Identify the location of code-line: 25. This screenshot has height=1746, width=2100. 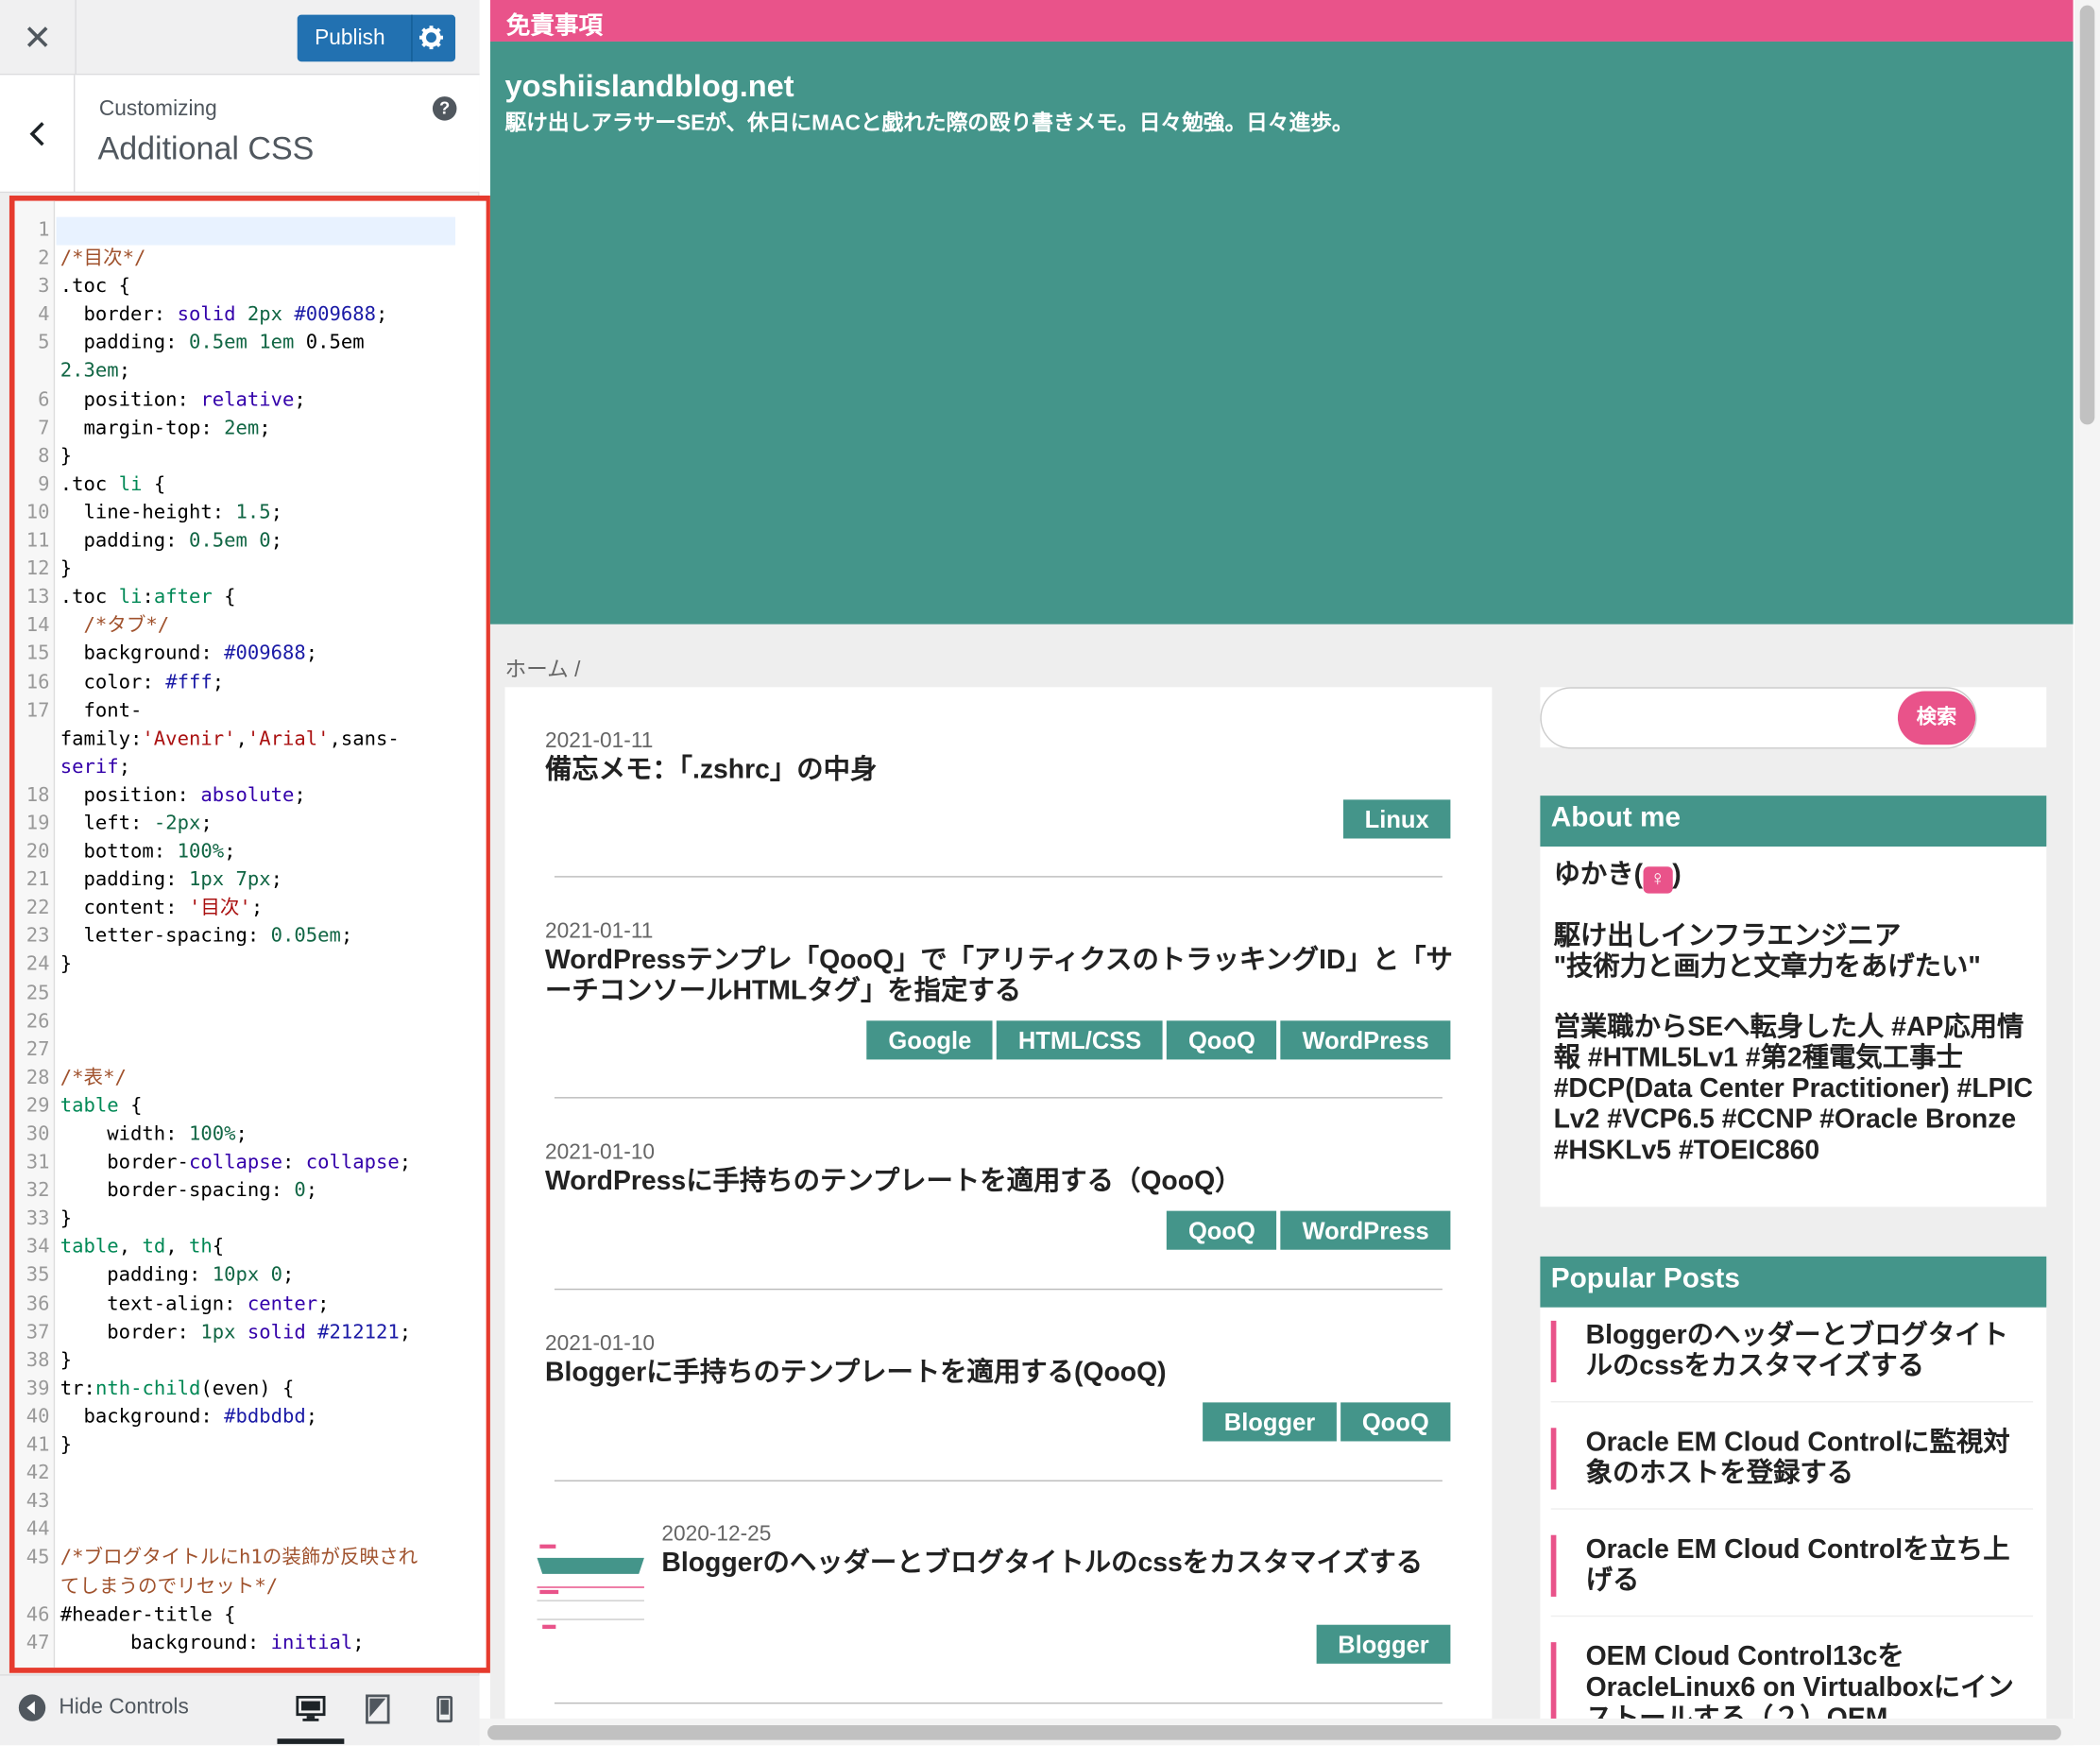
(216, 994).